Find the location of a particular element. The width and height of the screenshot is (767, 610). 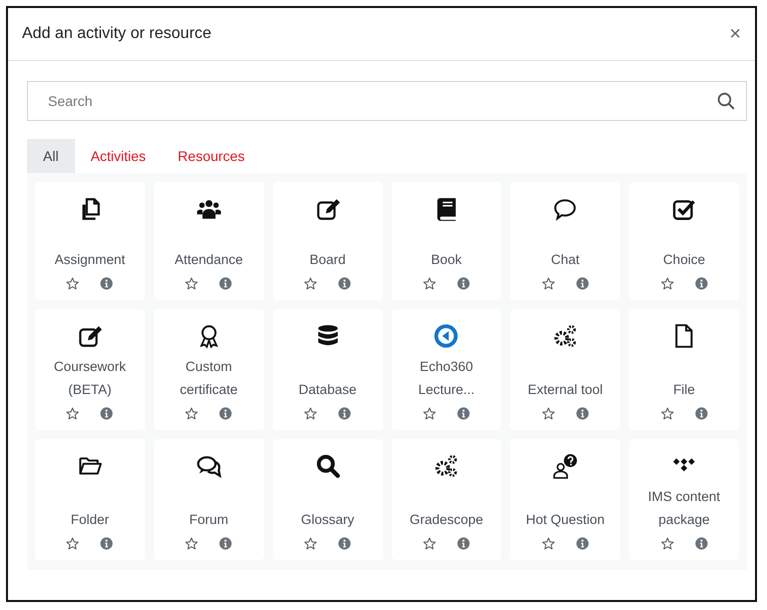

activity-label: Folder is located at coordinates (90, 520).